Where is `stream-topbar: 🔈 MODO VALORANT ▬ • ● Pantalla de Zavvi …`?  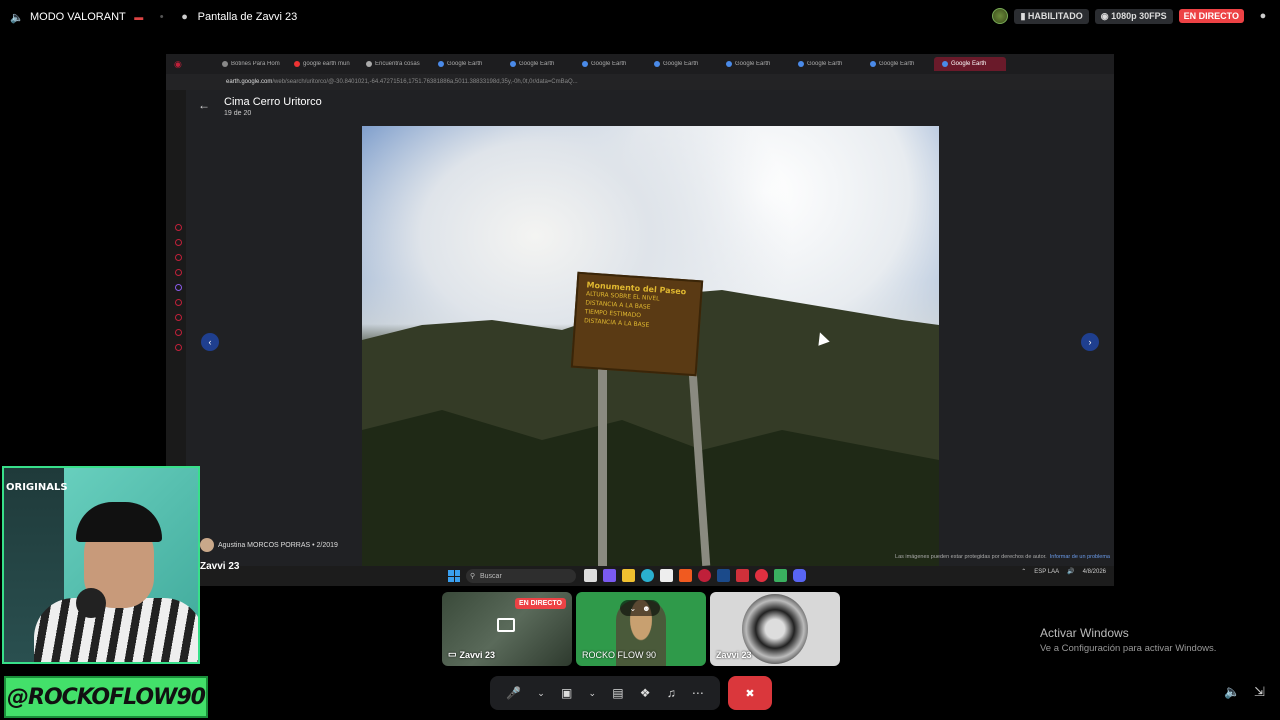
stream-topbar: 🔈 MODO VALORANT ▬ • ● Pantalla de Zavvi … is located at coordinates (640, 17).